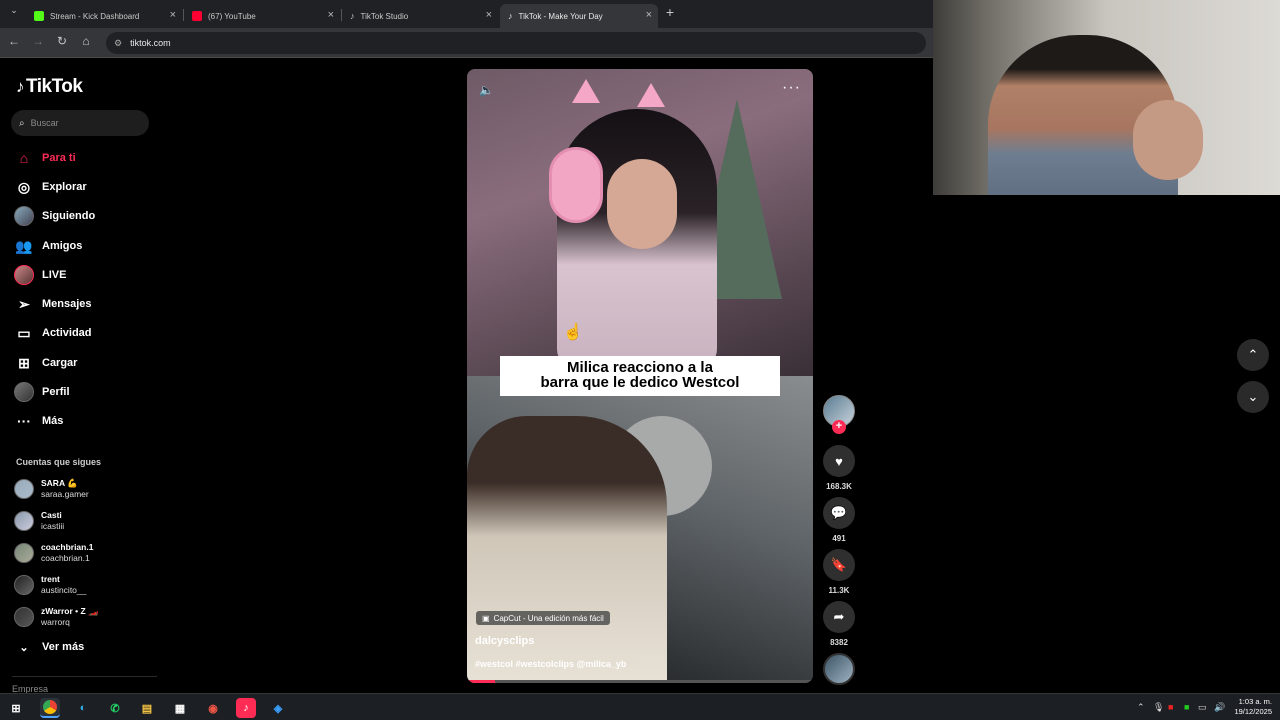 The image size is (1280, 720). I want to click on upload-icon: ⊞, so click(24, 362).